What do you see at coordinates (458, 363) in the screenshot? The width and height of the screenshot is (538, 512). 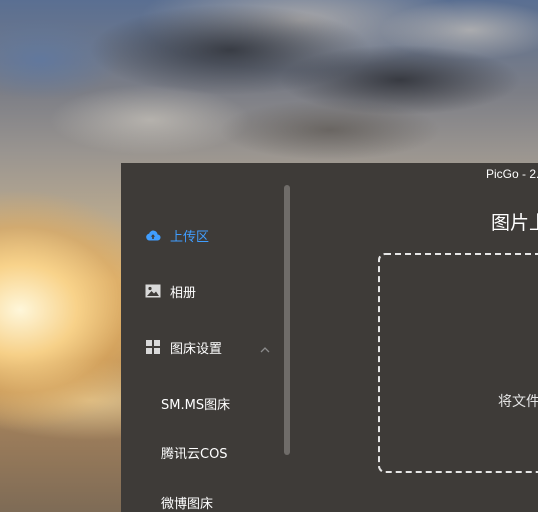 I see `upload-dropzone: 将文件` at bounding box center [458, 363].